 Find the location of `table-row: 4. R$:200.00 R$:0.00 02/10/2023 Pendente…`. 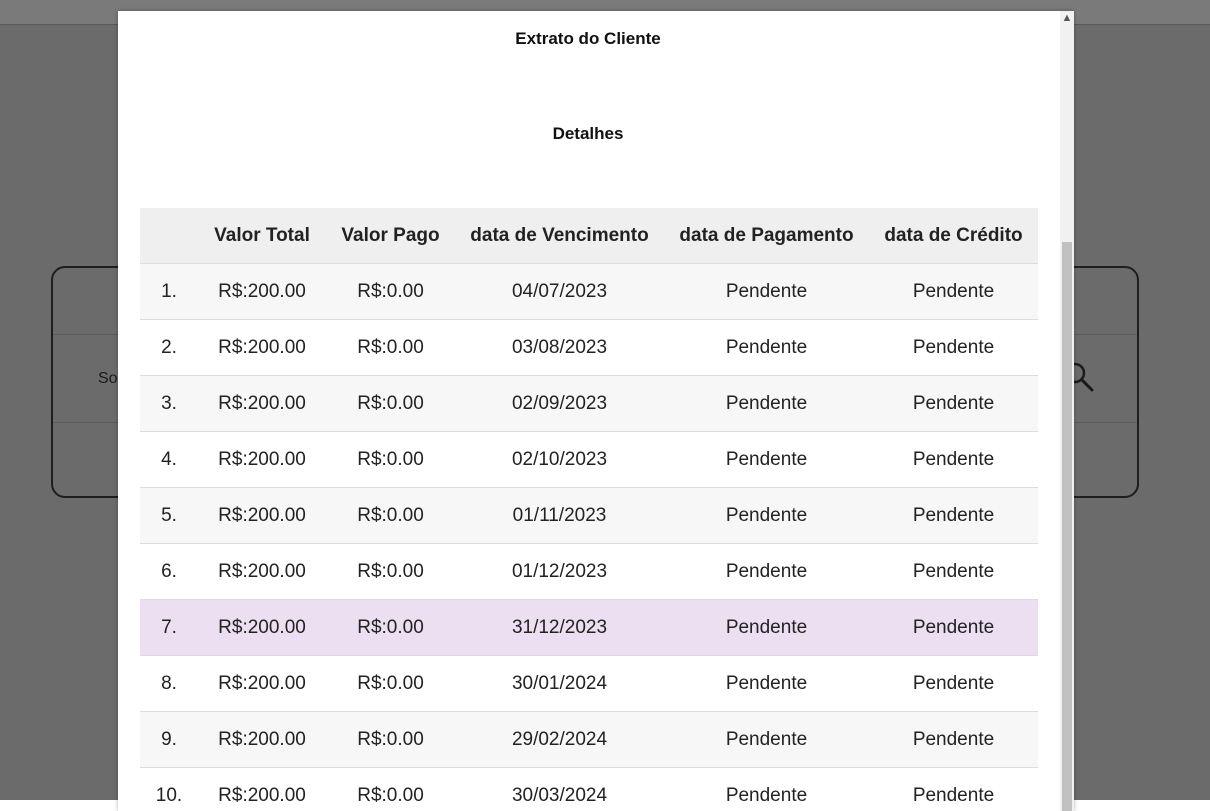

table-row: 4. R$:200.00 R$:0.00 02/10/2023 Pendente… is located at coordinates (589, 460).